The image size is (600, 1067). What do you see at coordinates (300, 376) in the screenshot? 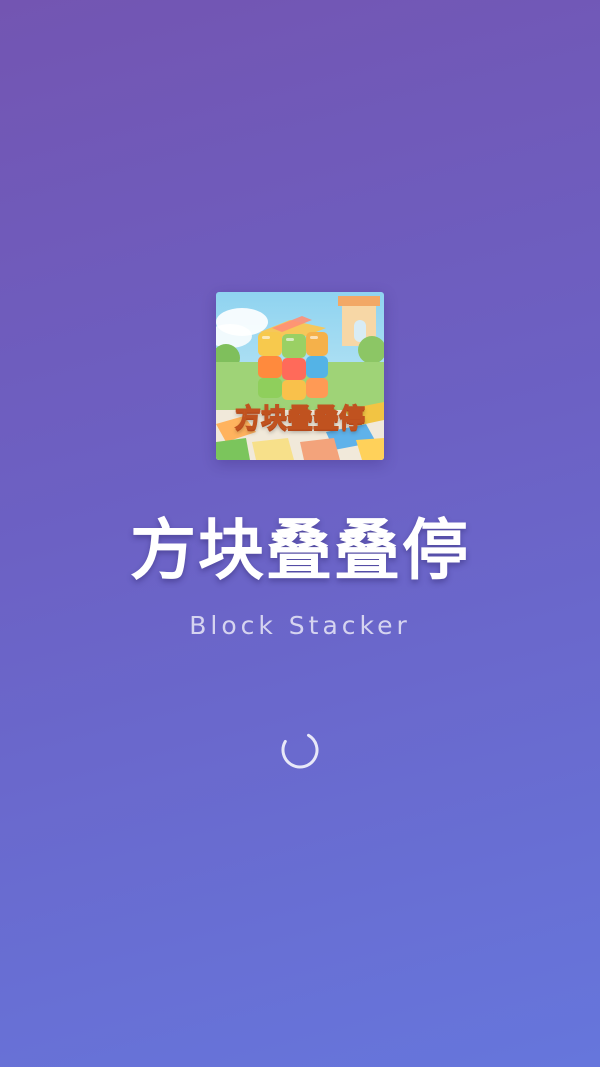
I see `app-icon: 方块叠叠停` at bounding box center [300, 376].